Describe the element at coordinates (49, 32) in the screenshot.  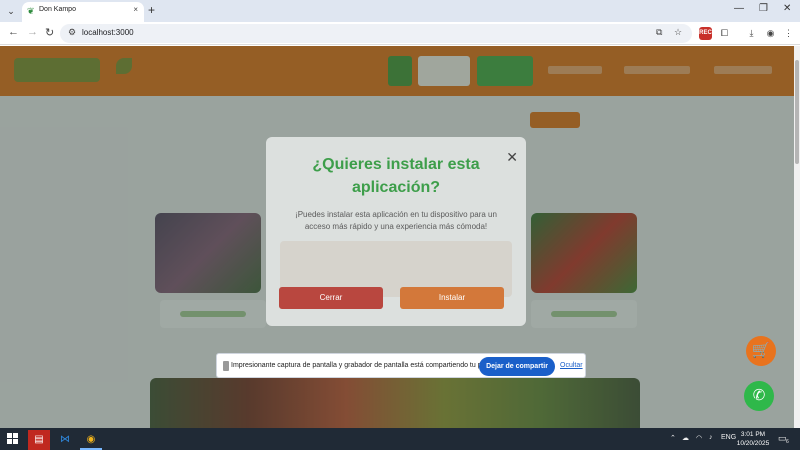
I see `reload-icon: ↻` at that location.